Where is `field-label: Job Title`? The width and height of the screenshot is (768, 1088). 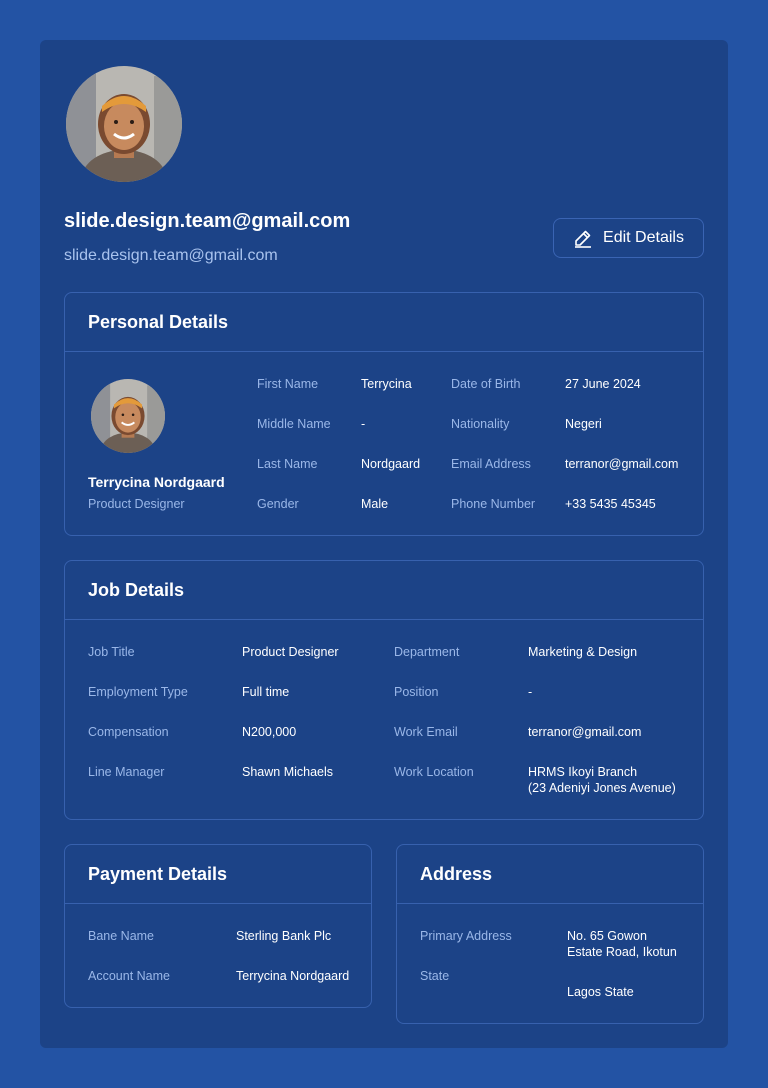 field-label: Job Title is located at coordinates (111, 652).